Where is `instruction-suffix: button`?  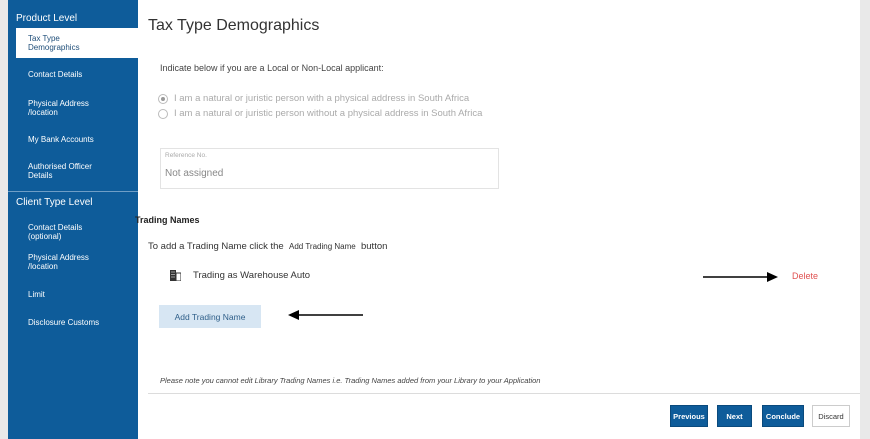 instruction-suffix: button is located at coordinates (374, 246).